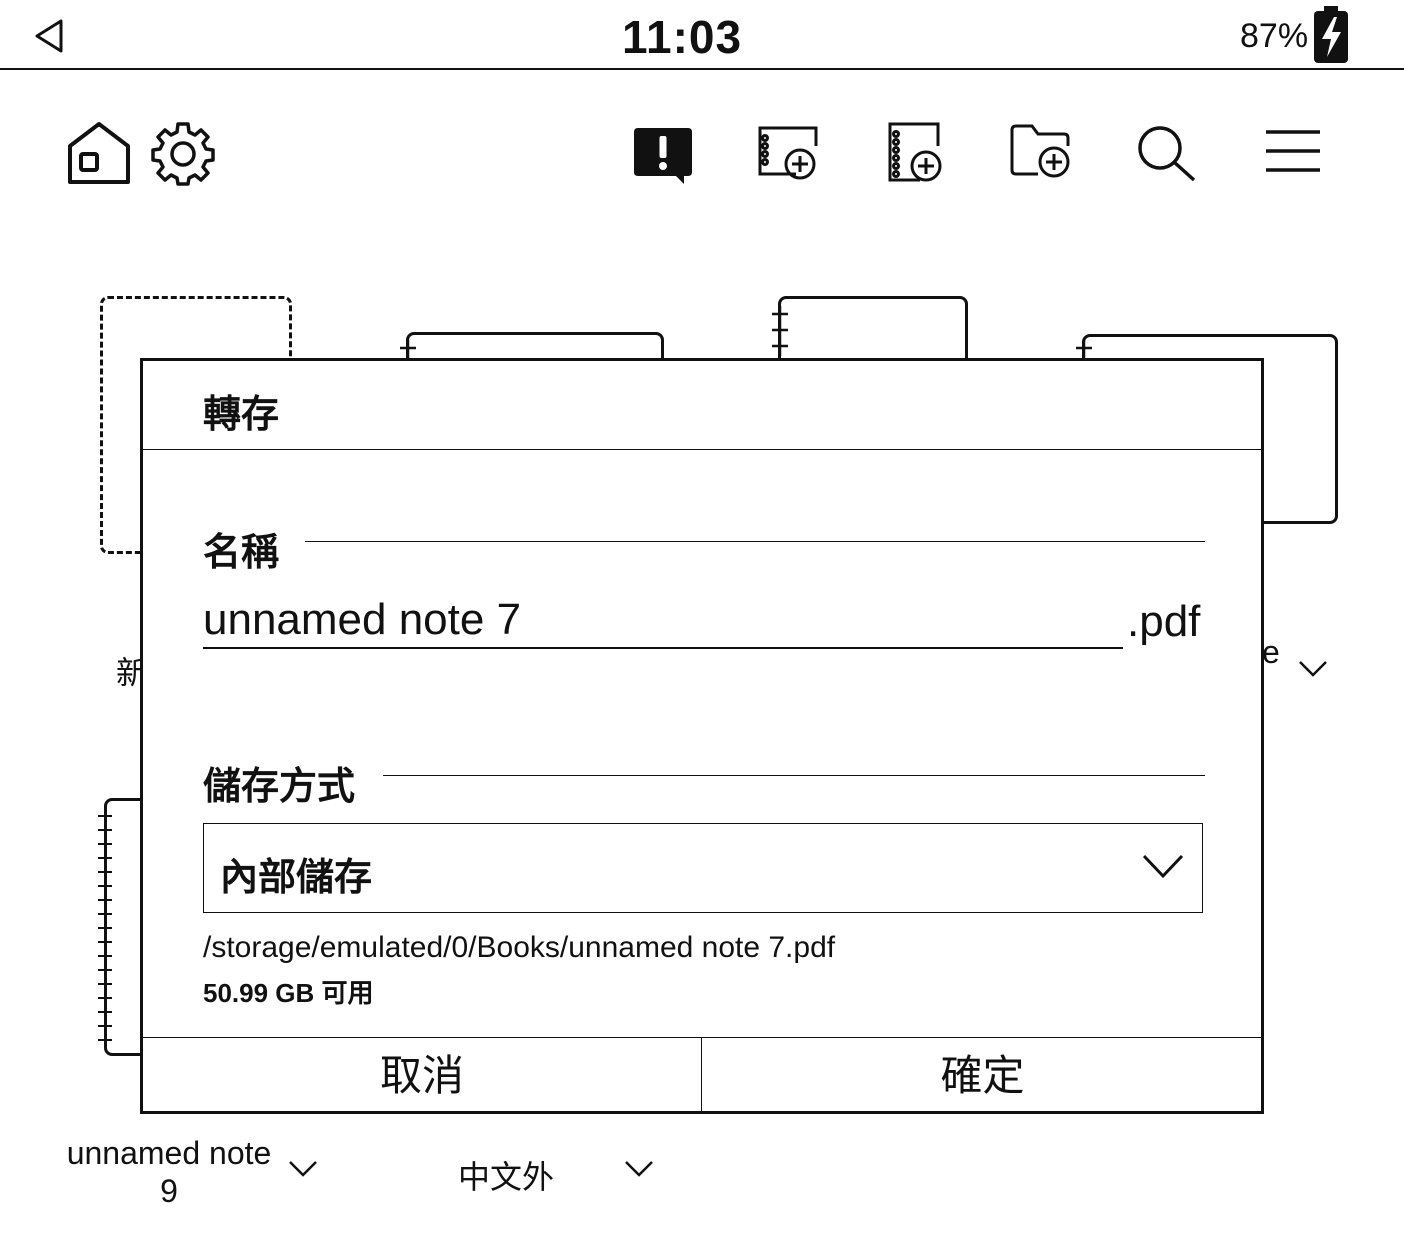 Image resolution: width=1404 pixels, height=1236 pixels. Describe the element at coordinates (702, 449) in the screenshot. I see `title-divider` at that location.